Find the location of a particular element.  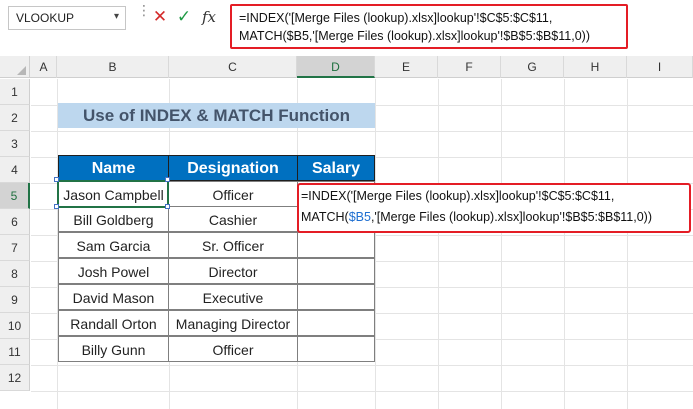

table-cell-name: Sam Garcia is located at coordinates (113, 245).